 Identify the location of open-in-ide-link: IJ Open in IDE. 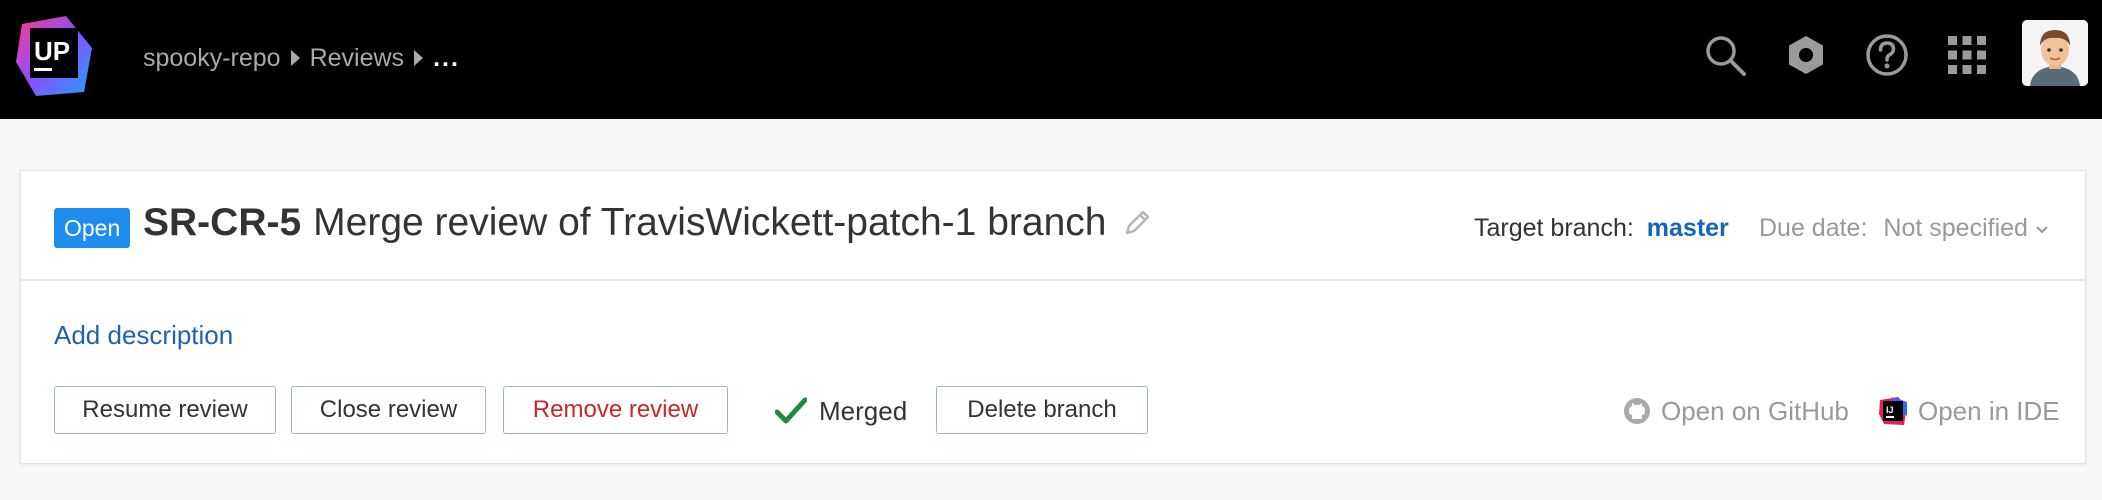
(1969, 411).